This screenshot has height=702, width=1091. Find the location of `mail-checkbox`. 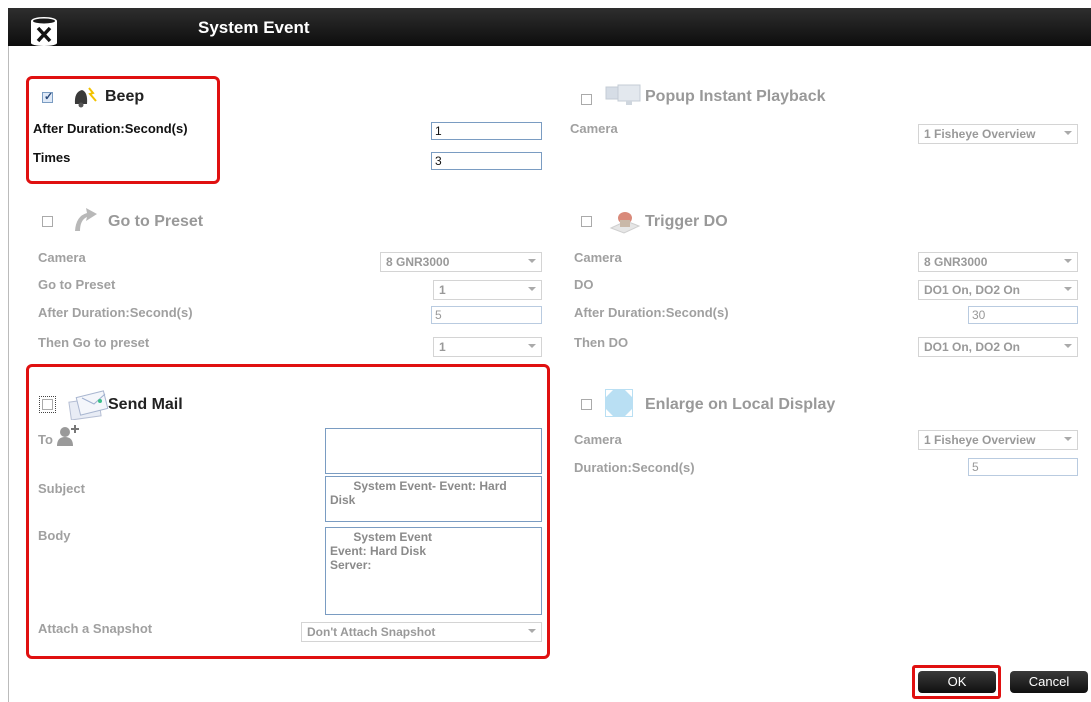

mail-checkbox is located at coordinates (47, 404).